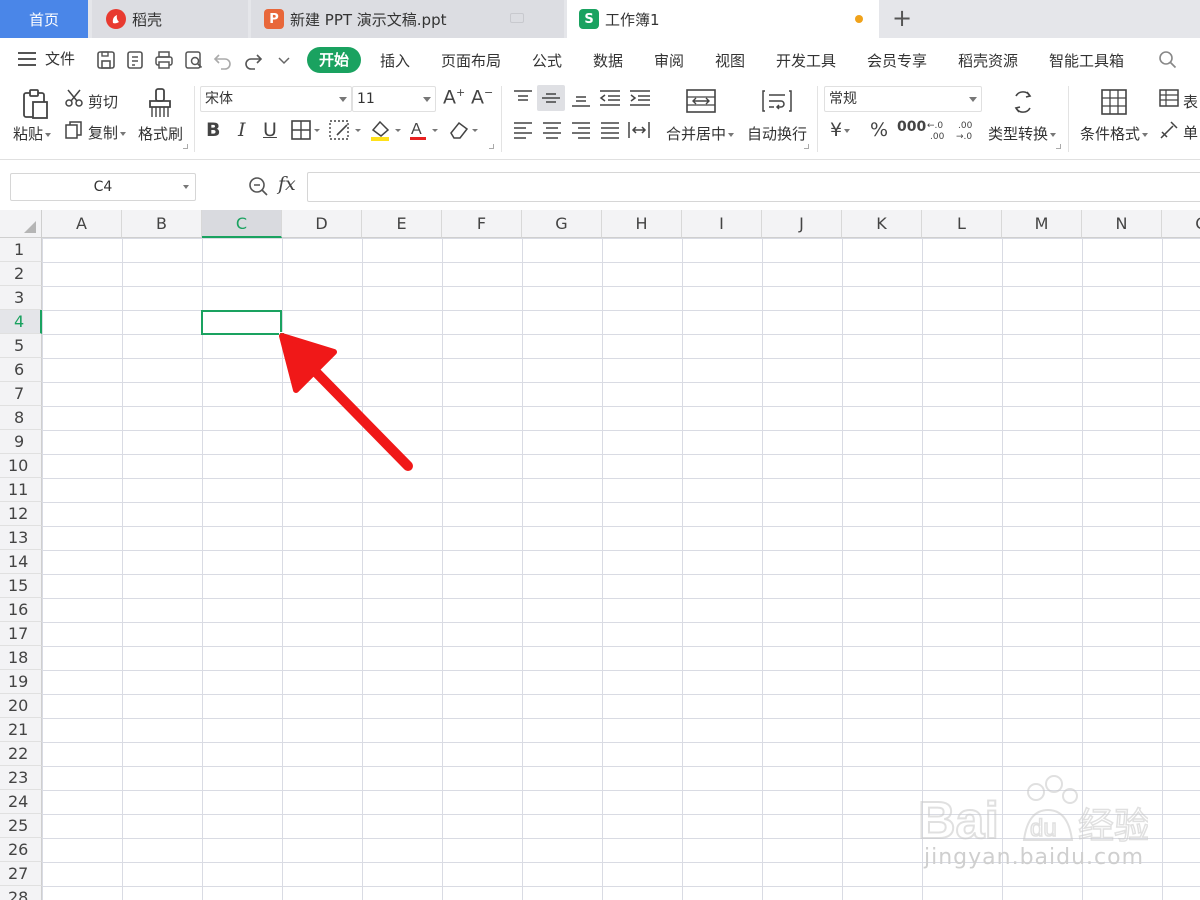 Image resolution: width=1200 pixels, height=900 pixels. Describe the element at coordinates (21, 298) in the screenshot. I see `row-header-3: 3` at that location.